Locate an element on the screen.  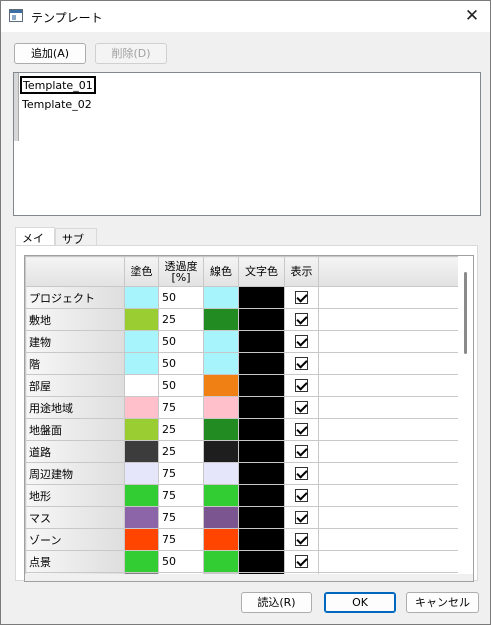
template-item-1: Template_01 is located at coordinates (58, 85).